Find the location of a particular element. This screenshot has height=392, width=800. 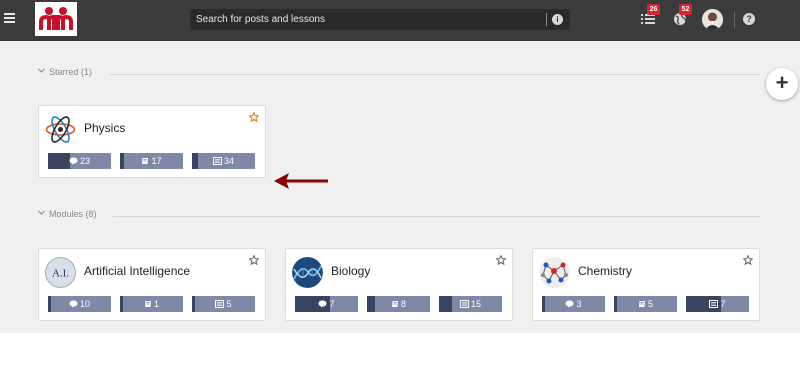

molecule-icon is located at coordinates (554, 272).